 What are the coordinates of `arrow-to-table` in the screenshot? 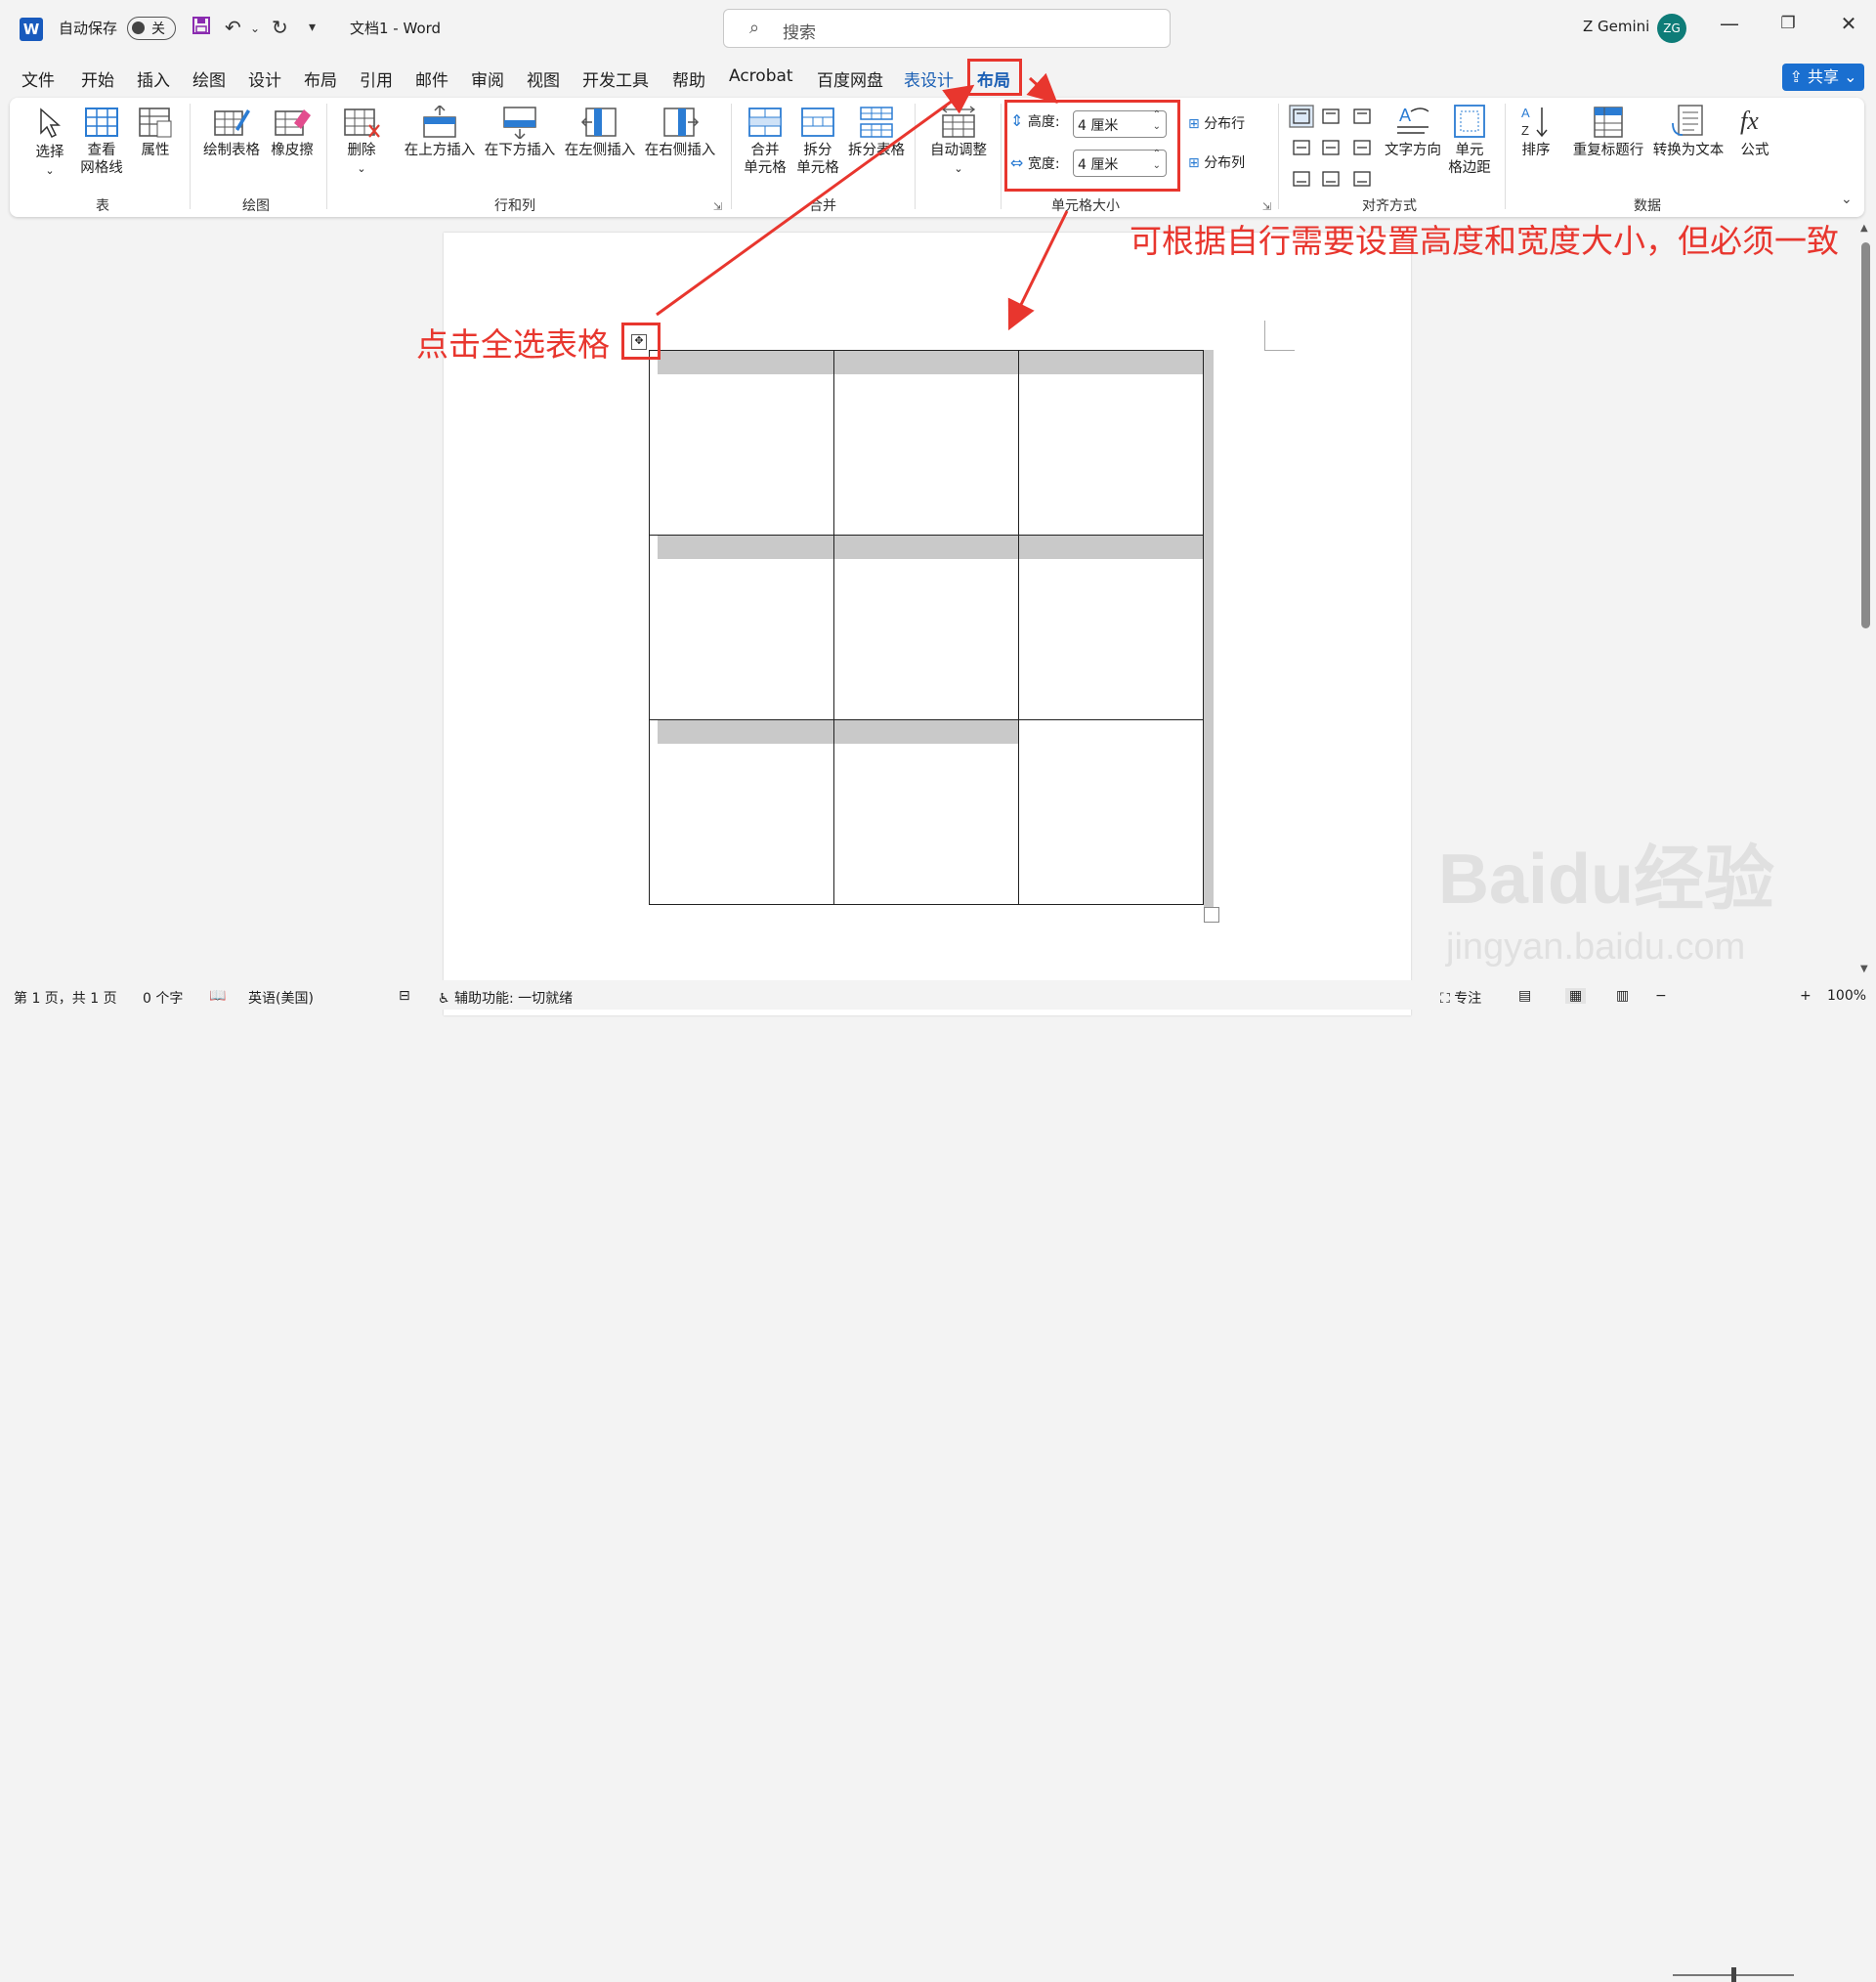 It's located at (1038, 270).